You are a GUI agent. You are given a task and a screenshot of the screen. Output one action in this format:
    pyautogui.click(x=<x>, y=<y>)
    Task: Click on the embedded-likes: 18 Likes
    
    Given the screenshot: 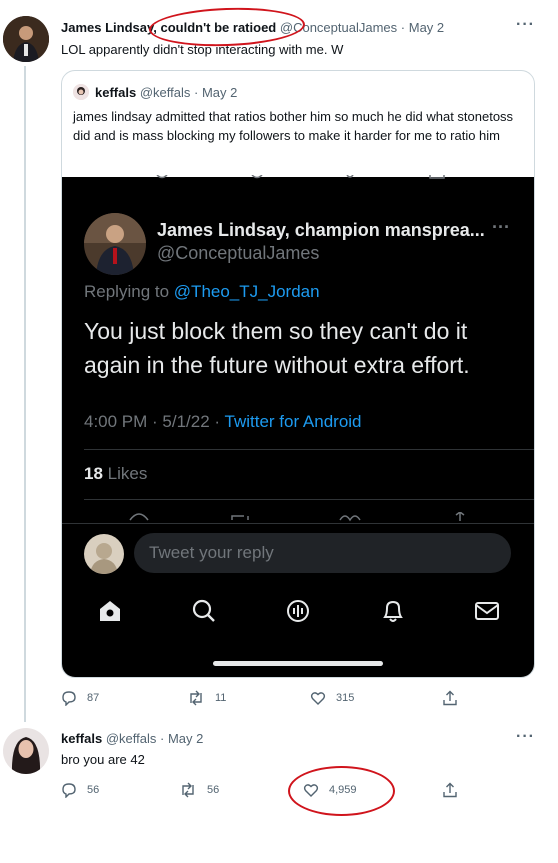 What is the action you would take?
    pyautogui.click(x=115, y=474)
    